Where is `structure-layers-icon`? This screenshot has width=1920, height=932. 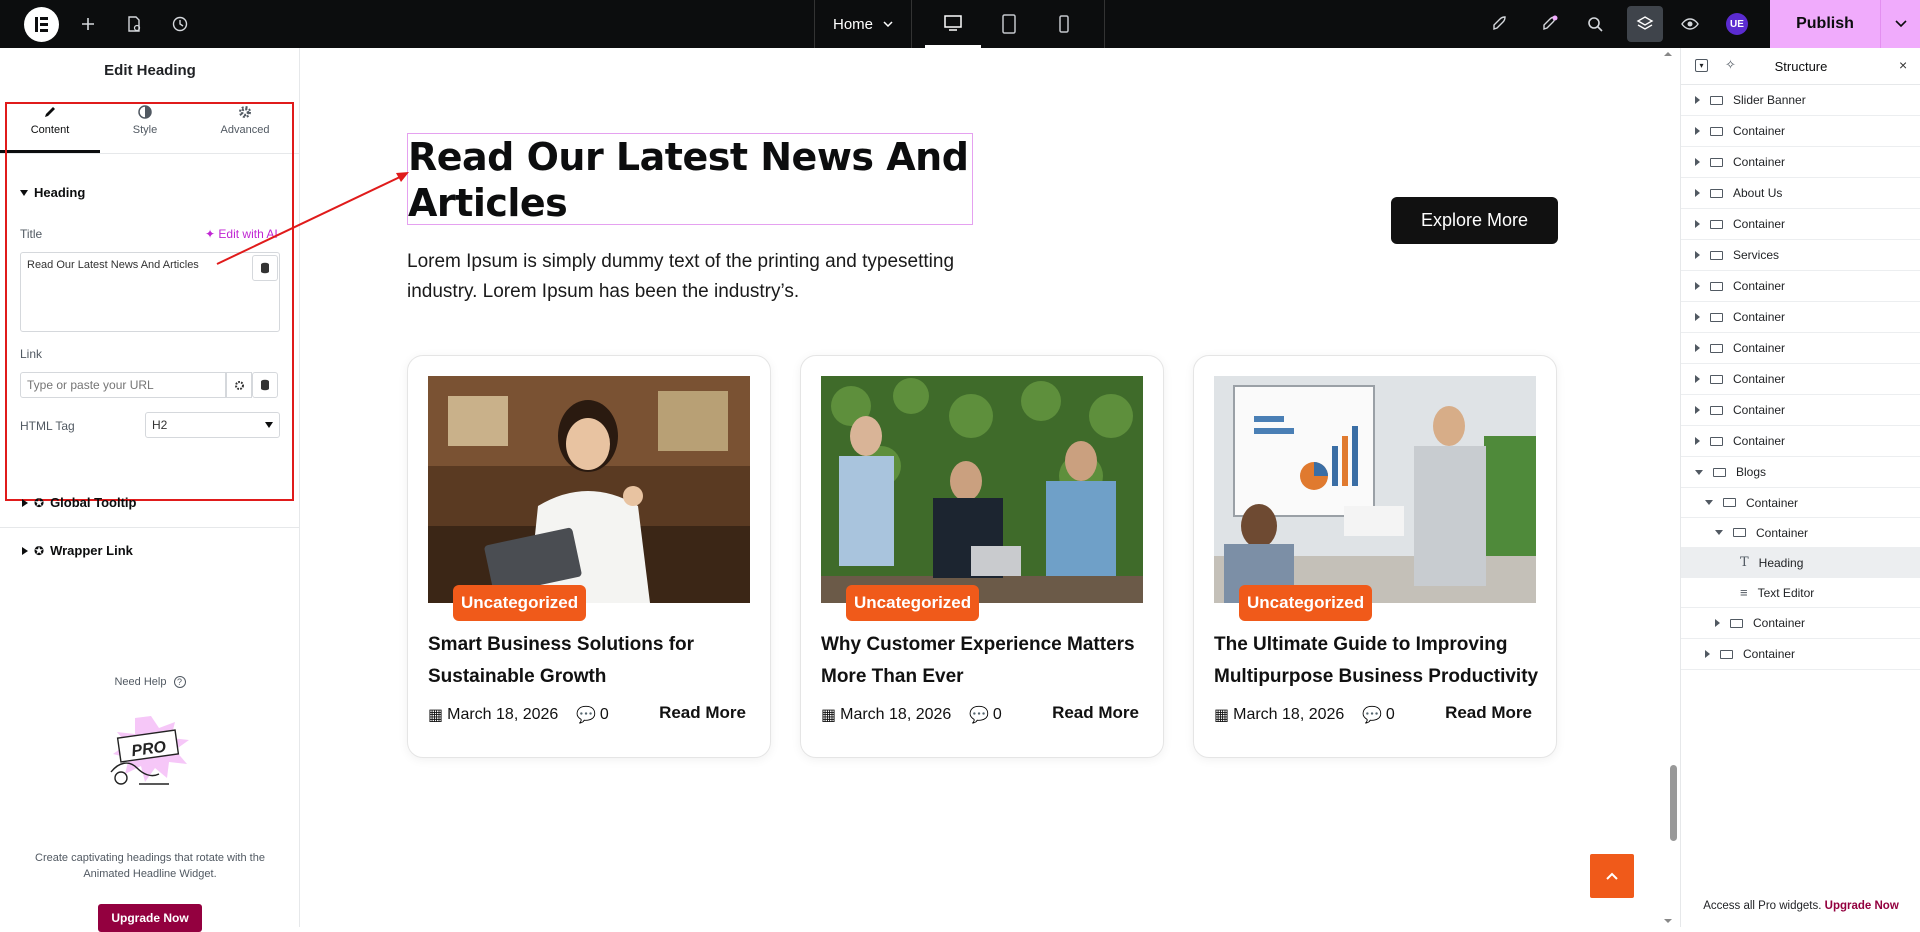 structure-layers-icon is located at coordinates (1645, 24).